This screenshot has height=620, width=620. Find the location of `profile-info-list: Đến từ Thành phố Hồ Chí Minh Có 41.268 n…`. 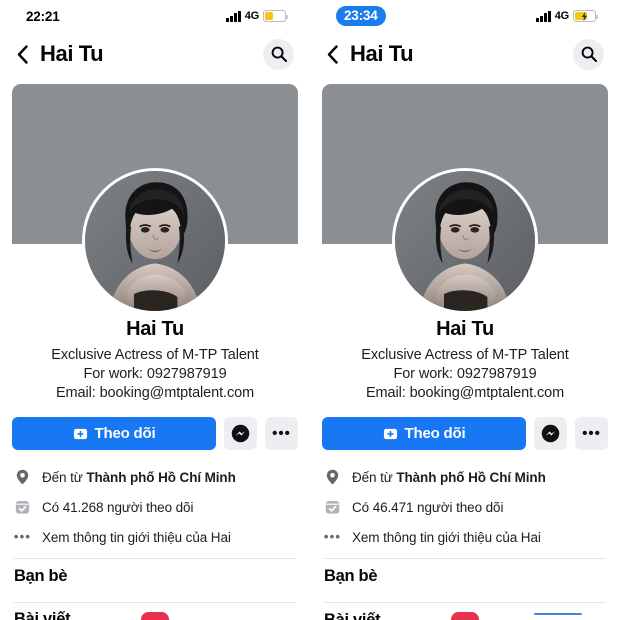

profile-info-list: Đến từ Thành phố Hồ Chí Minh Có 41.268 n… is located at coordinates (155, 507).